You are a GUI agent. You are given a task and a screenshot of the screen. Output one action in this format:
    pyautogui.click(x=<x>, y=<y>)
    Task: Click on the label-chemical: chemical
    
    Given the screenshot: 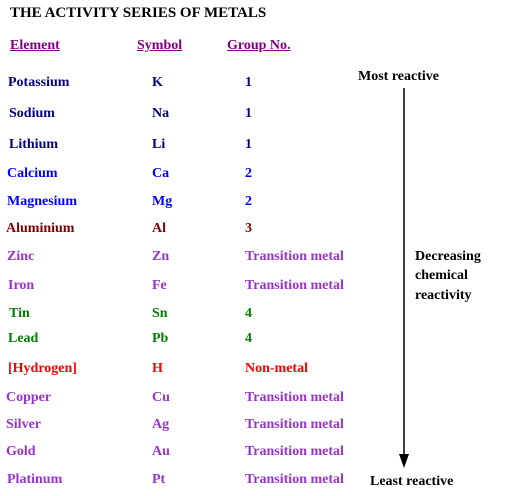 What is the action you would take?
    pyautogui.click(x=441, y=275)
    